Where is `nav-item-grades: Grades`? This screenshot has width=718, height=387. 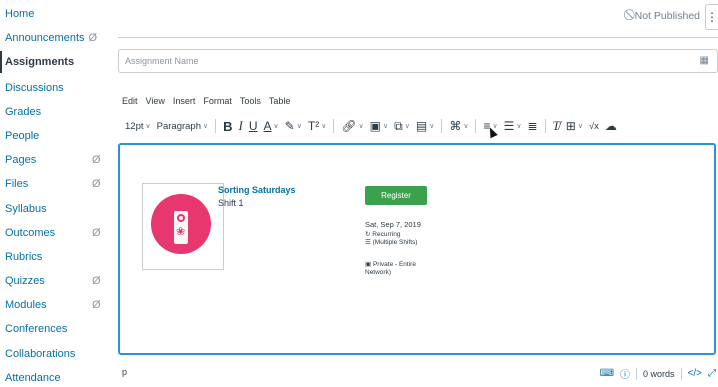
nav-item-grades: Grades is located at coordinates (23, 112).